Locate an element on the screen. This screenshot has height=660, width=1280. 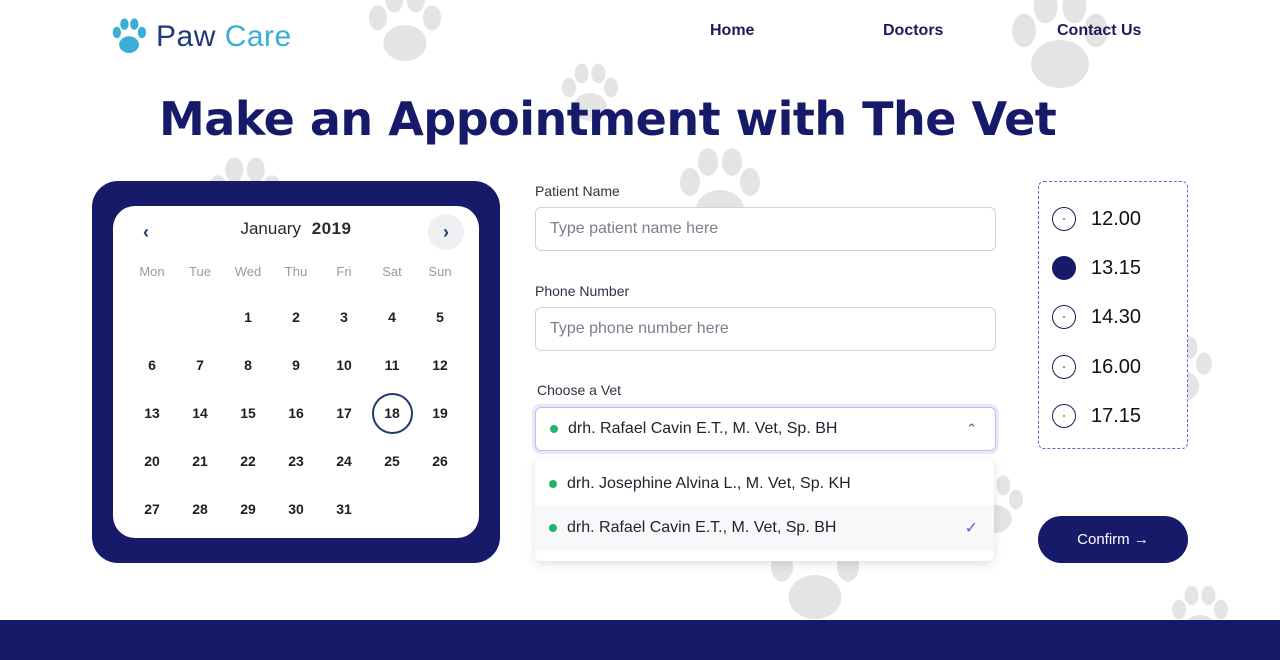
calendar-day: 9 is located at coordinates (296, 365).